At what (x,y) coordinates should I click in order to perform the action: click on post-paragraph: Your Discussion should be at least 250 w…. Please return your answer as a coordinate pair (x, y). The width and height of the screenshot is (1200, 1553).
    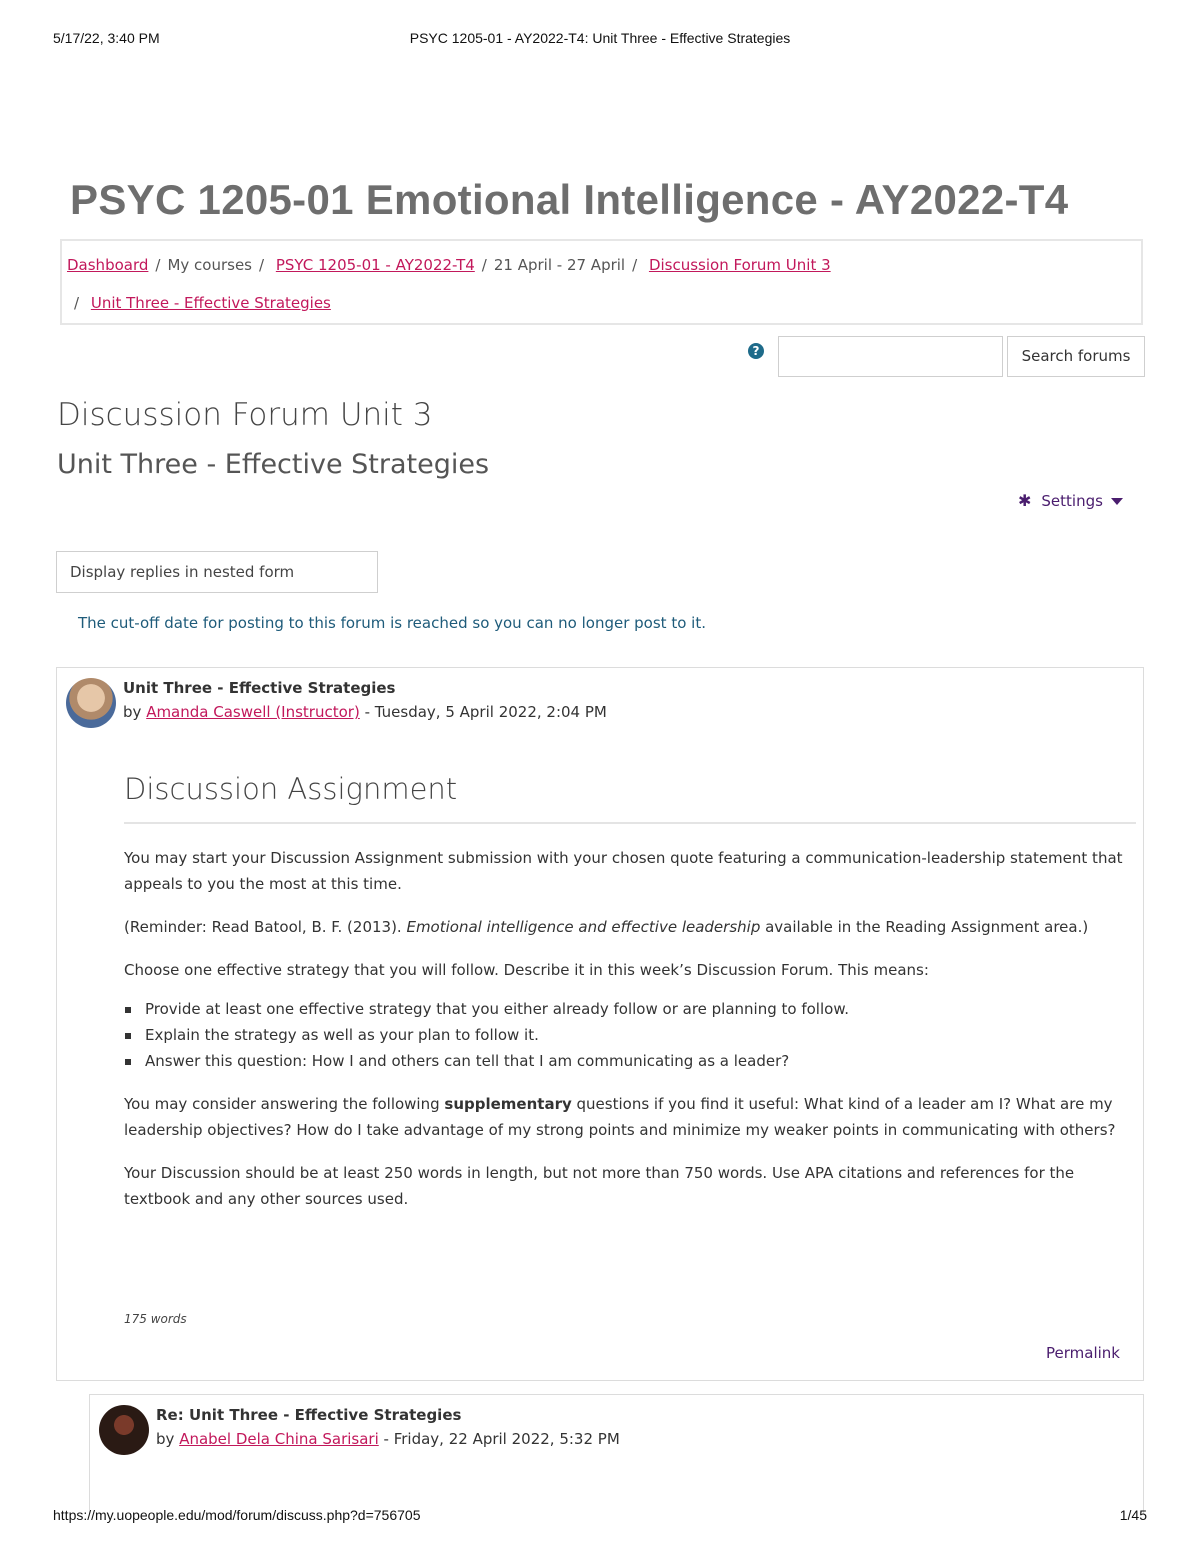
    Looking at the image, I should click on (599, 1186).